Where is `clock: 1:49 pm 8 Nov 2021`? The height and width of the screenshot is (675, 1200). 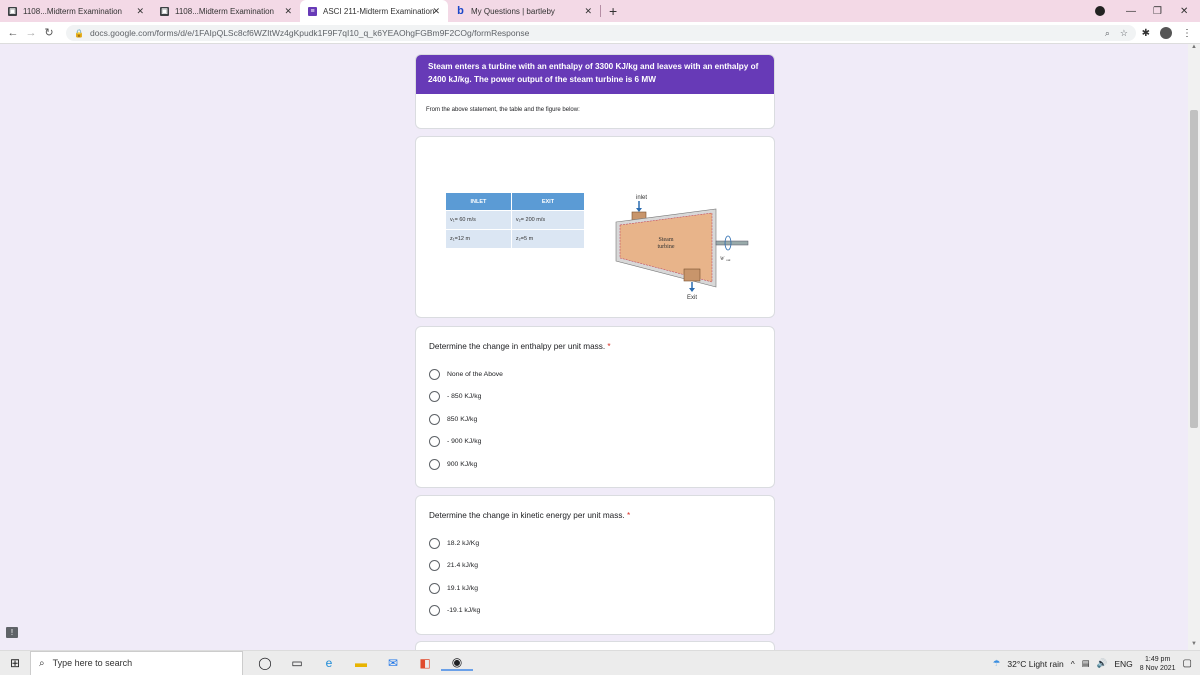
clock: 1:49 pm 8 Nov 2021 is located at coordinates (1158, 664).